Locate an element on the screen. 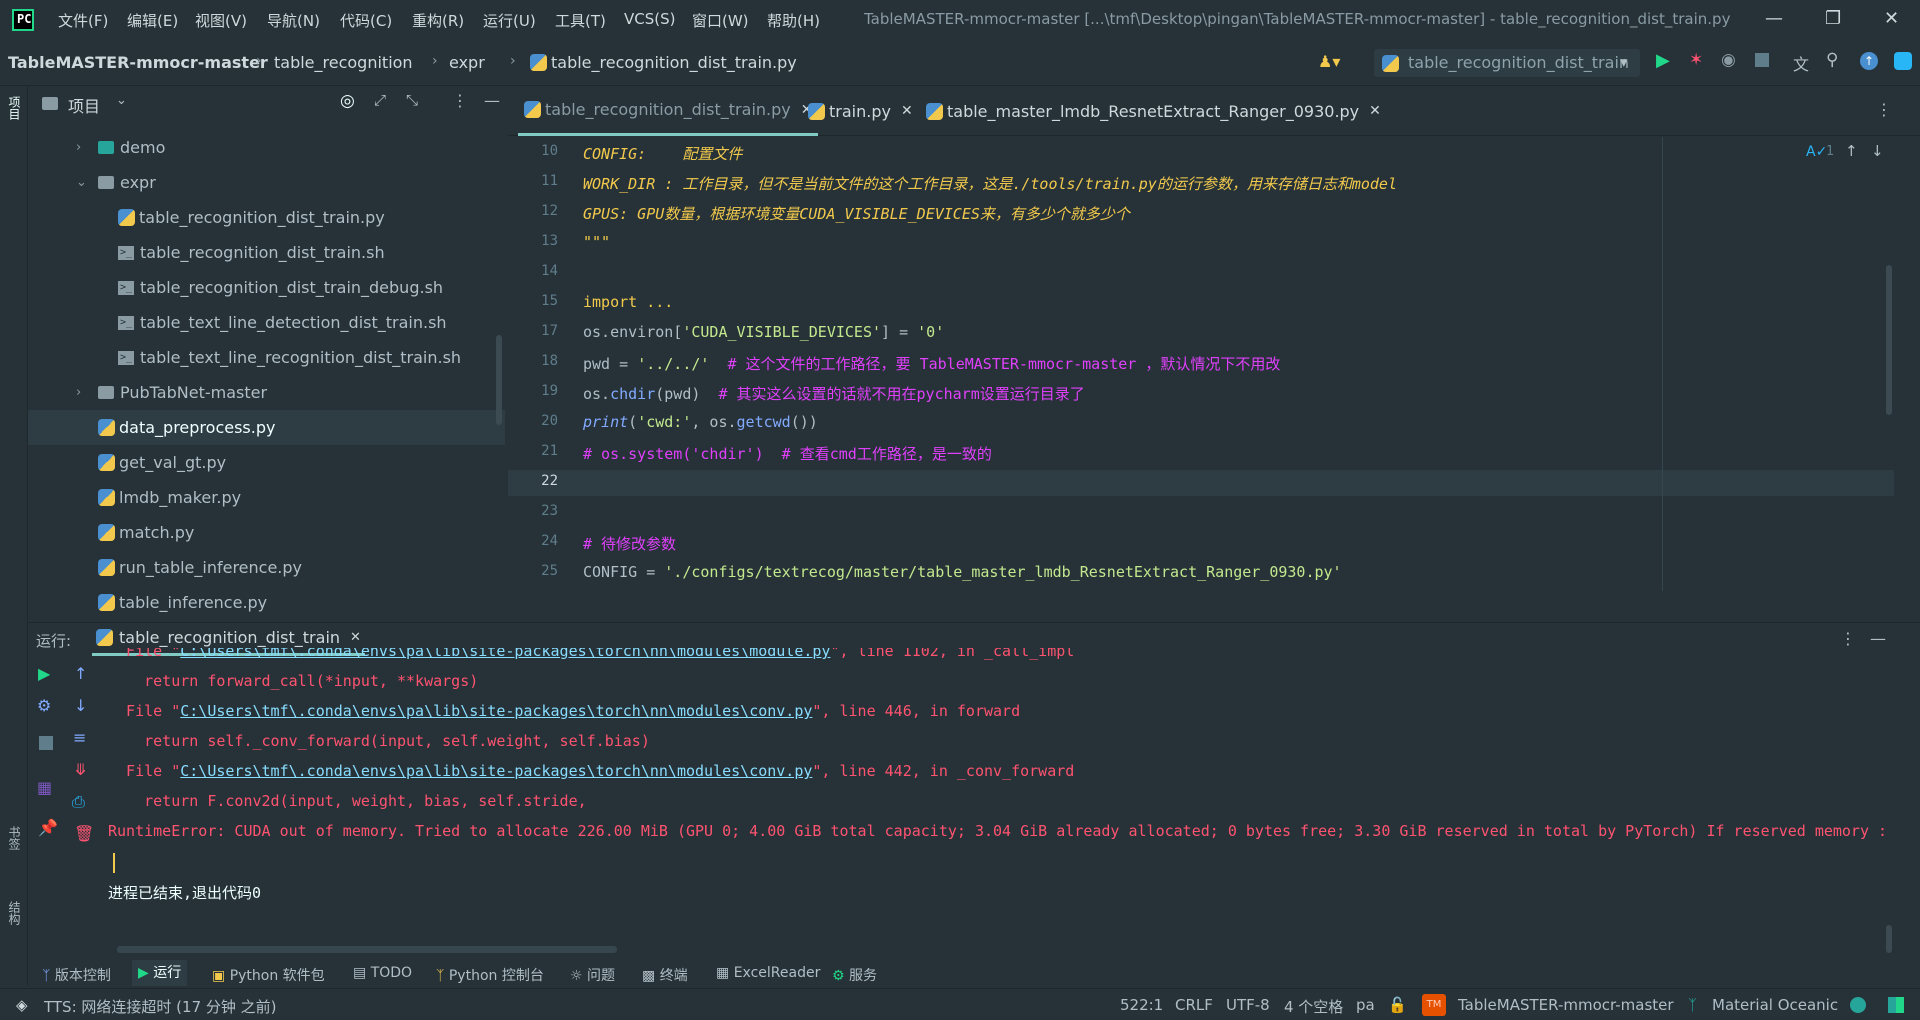 This screenshot has height=1020, width=1920. print-icon: ⎙ is located at coordinates (78, 802).